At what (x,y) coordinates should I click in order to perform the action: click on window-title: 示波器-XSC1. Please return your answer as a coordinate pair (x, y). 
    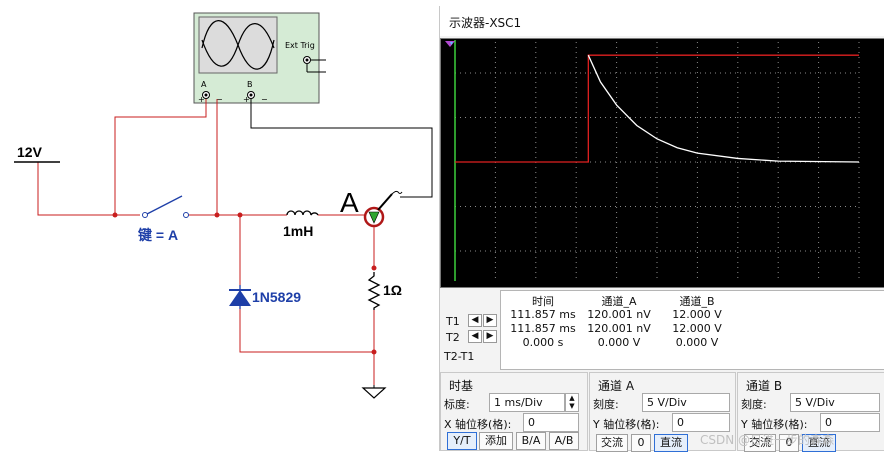
    Looking at the image, I should click on (485, 23).